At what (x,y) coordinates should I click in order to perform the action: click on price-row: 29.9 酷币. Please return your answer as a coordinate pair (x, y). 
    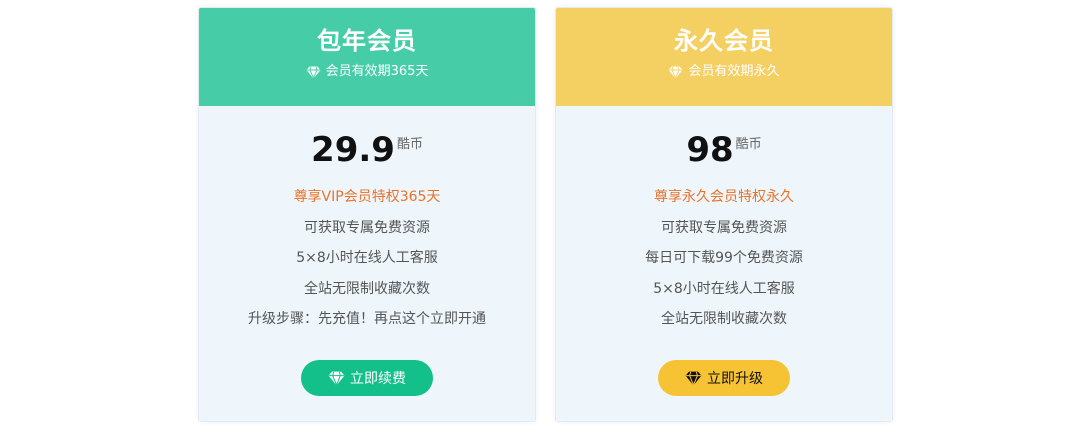
    Looking at the image, I should click on (367, 149).